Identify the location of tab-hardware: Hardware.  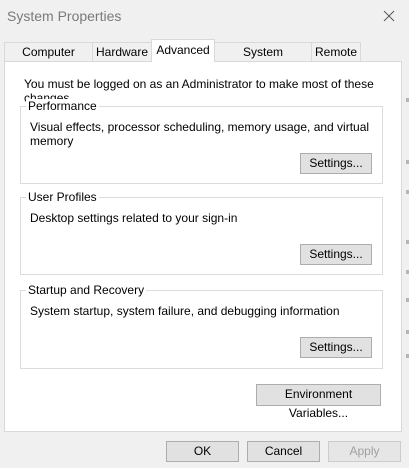
(122, 51).